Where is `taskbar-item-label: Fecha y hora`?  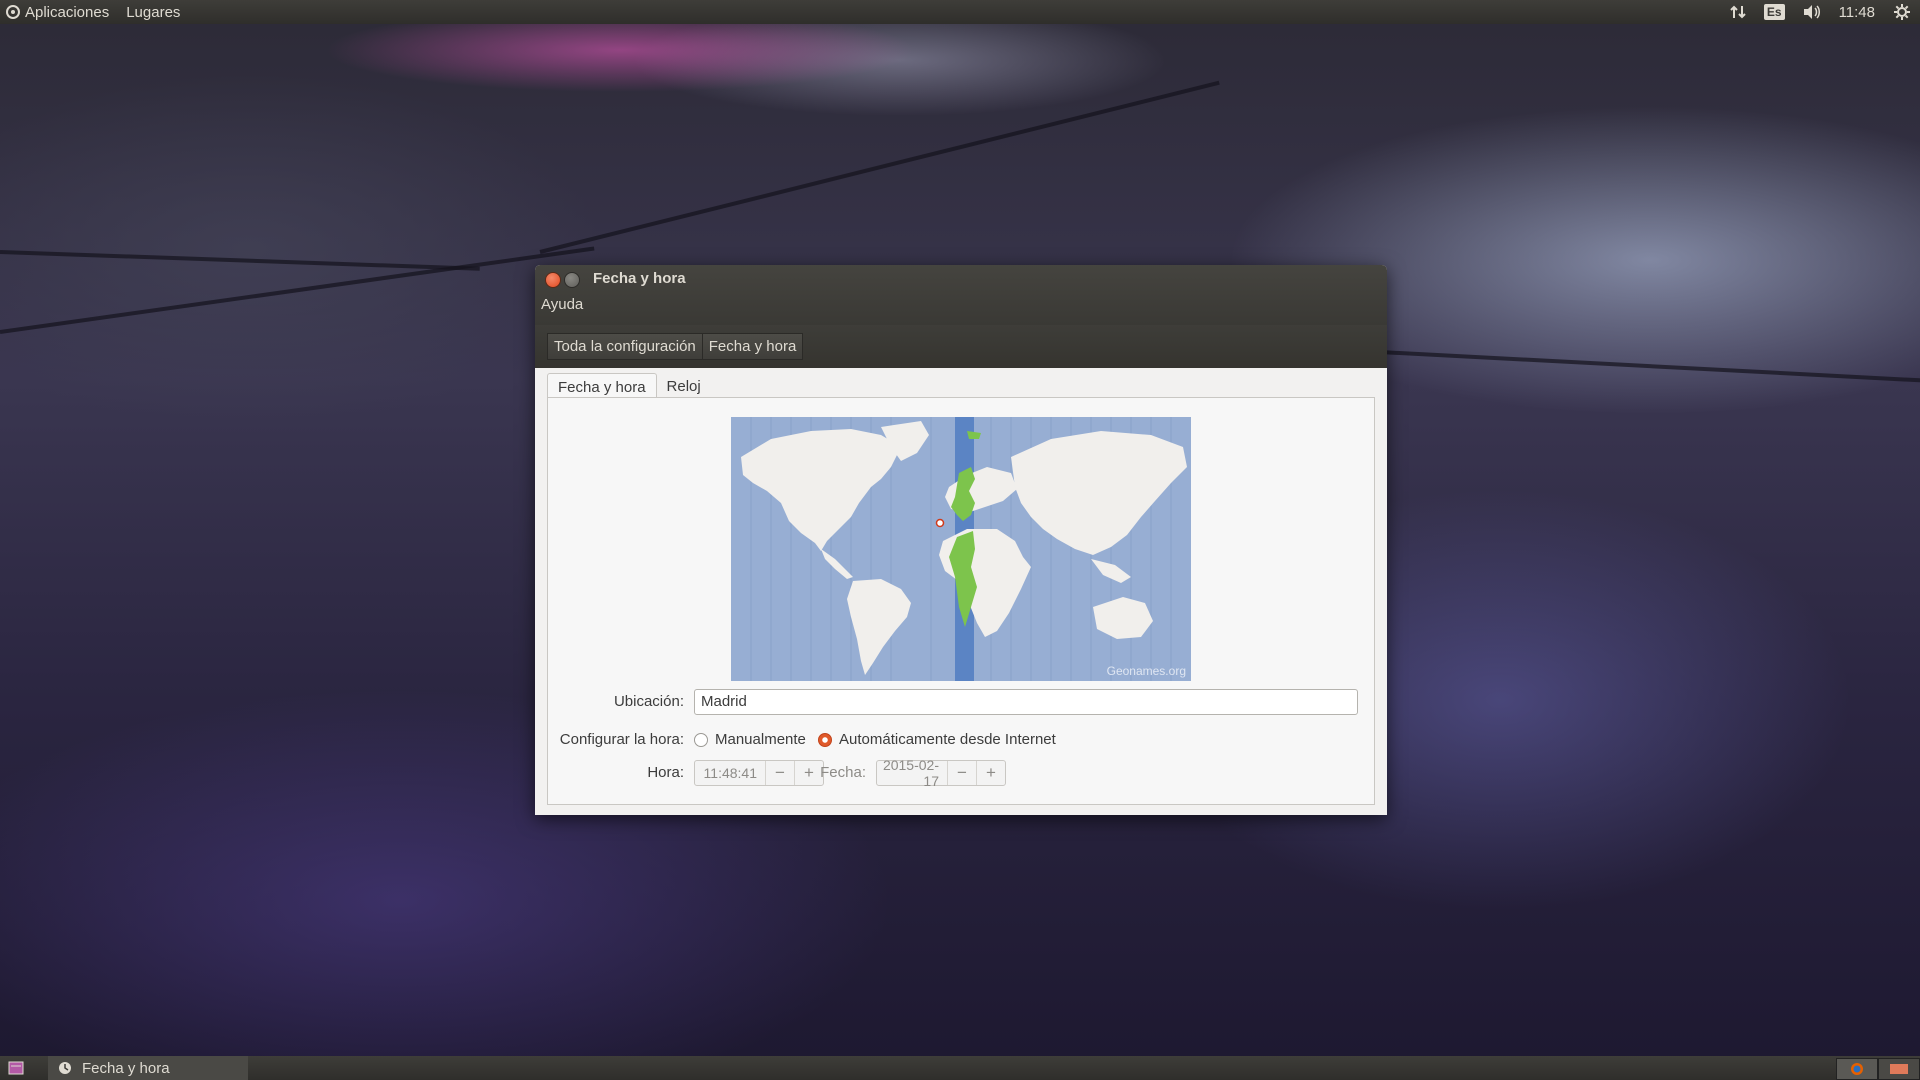
taskbar-item-label: Fecha y hora is located at coordinates (126, 1068).